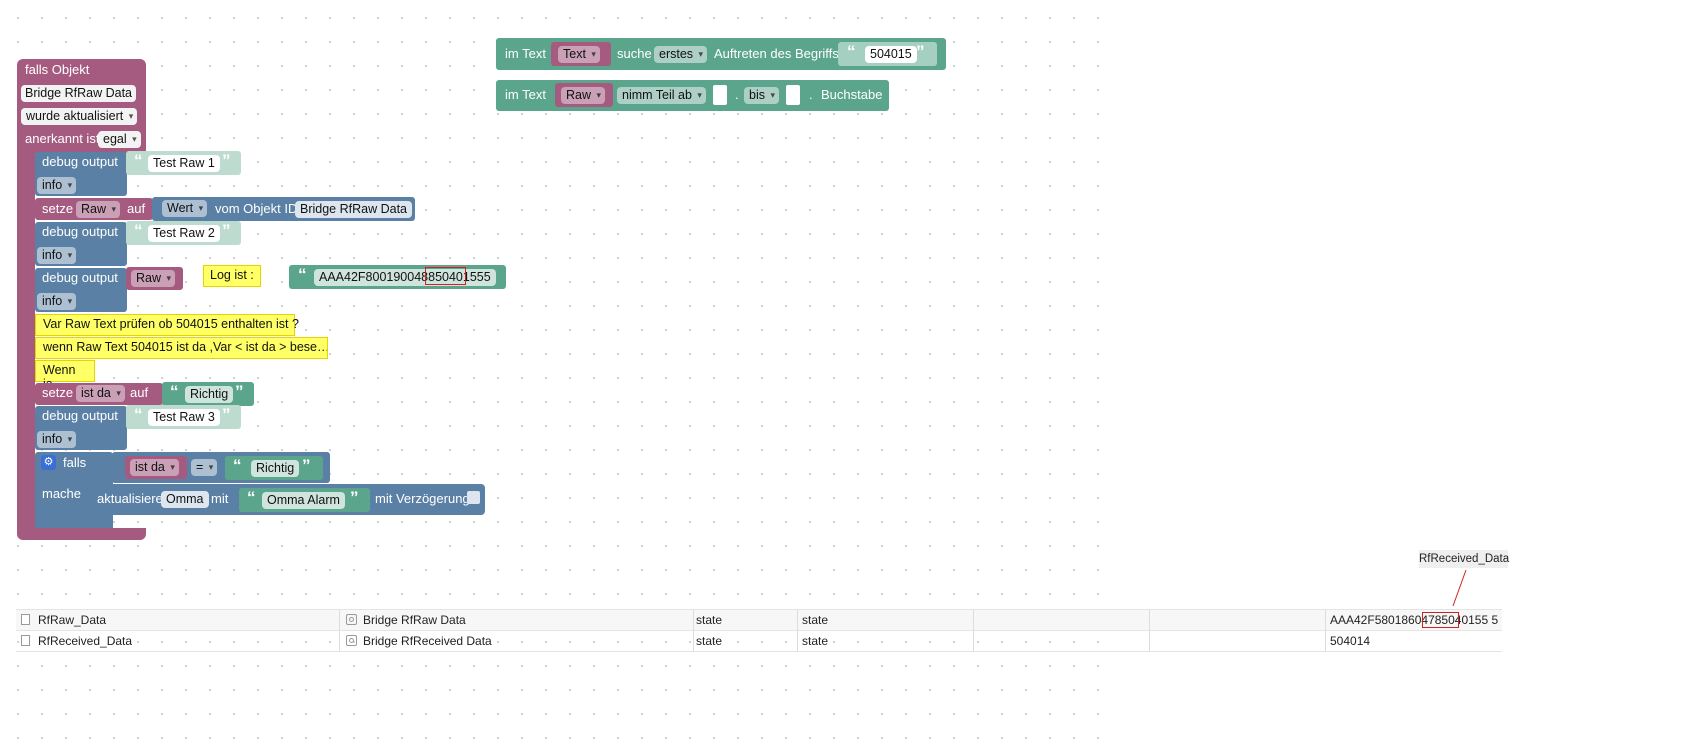 This screenshot has height=752, width=1704. Describe the element at coordinates (525, 94) in the screenshot. I see `substring-im-text-label: im Text` at that location.